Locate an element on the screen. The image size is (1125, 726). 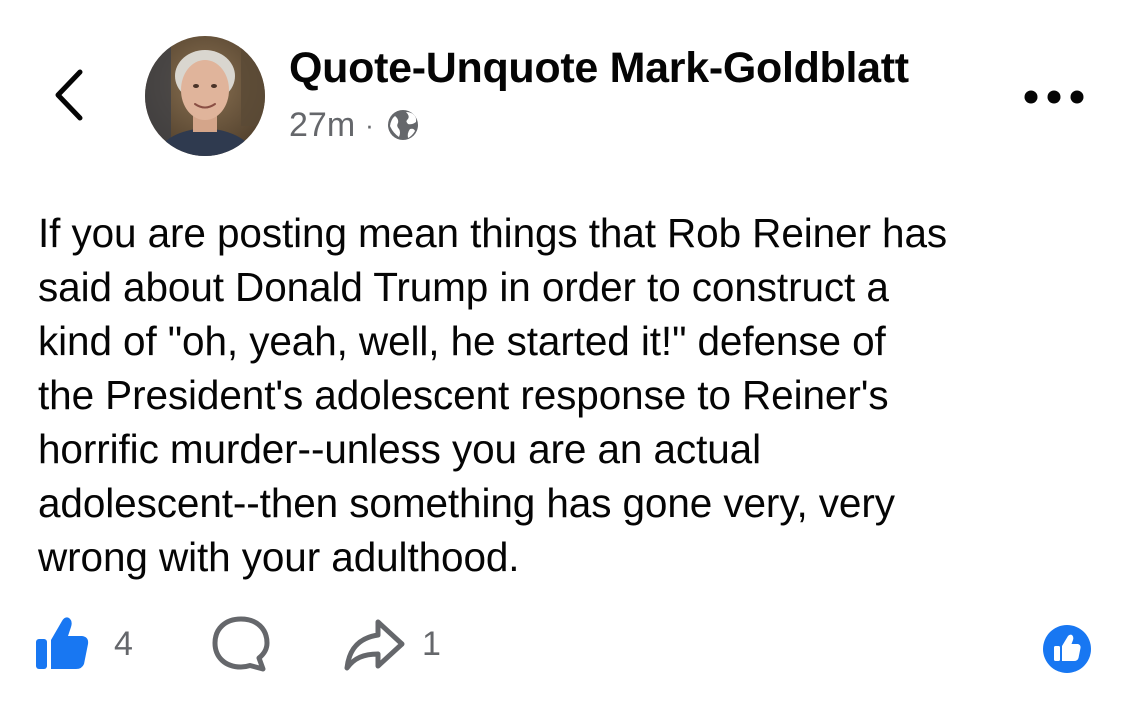
avatar-image is located at coordinates (205, 96).